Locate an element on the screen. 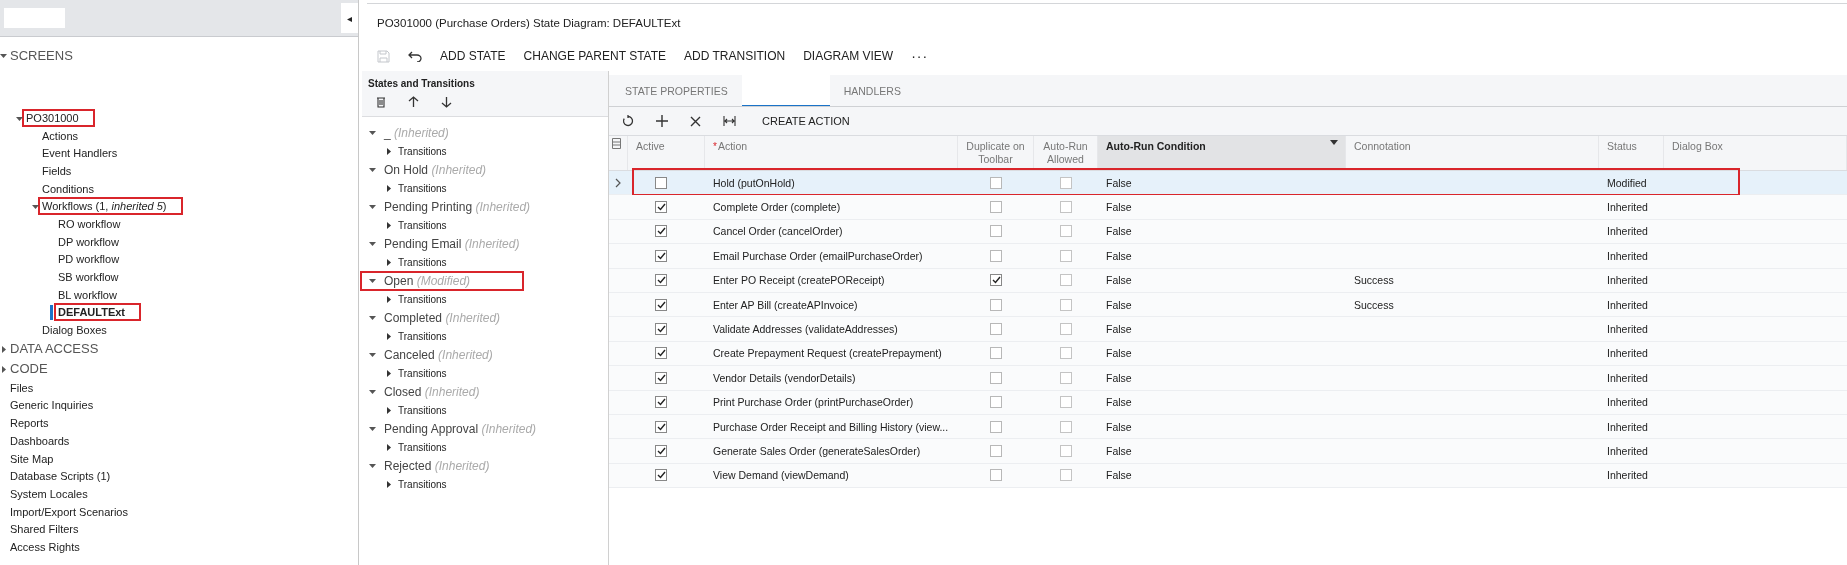 The image size is (1847, 565). tree-item: Actions is located at coordinates (60, 135).